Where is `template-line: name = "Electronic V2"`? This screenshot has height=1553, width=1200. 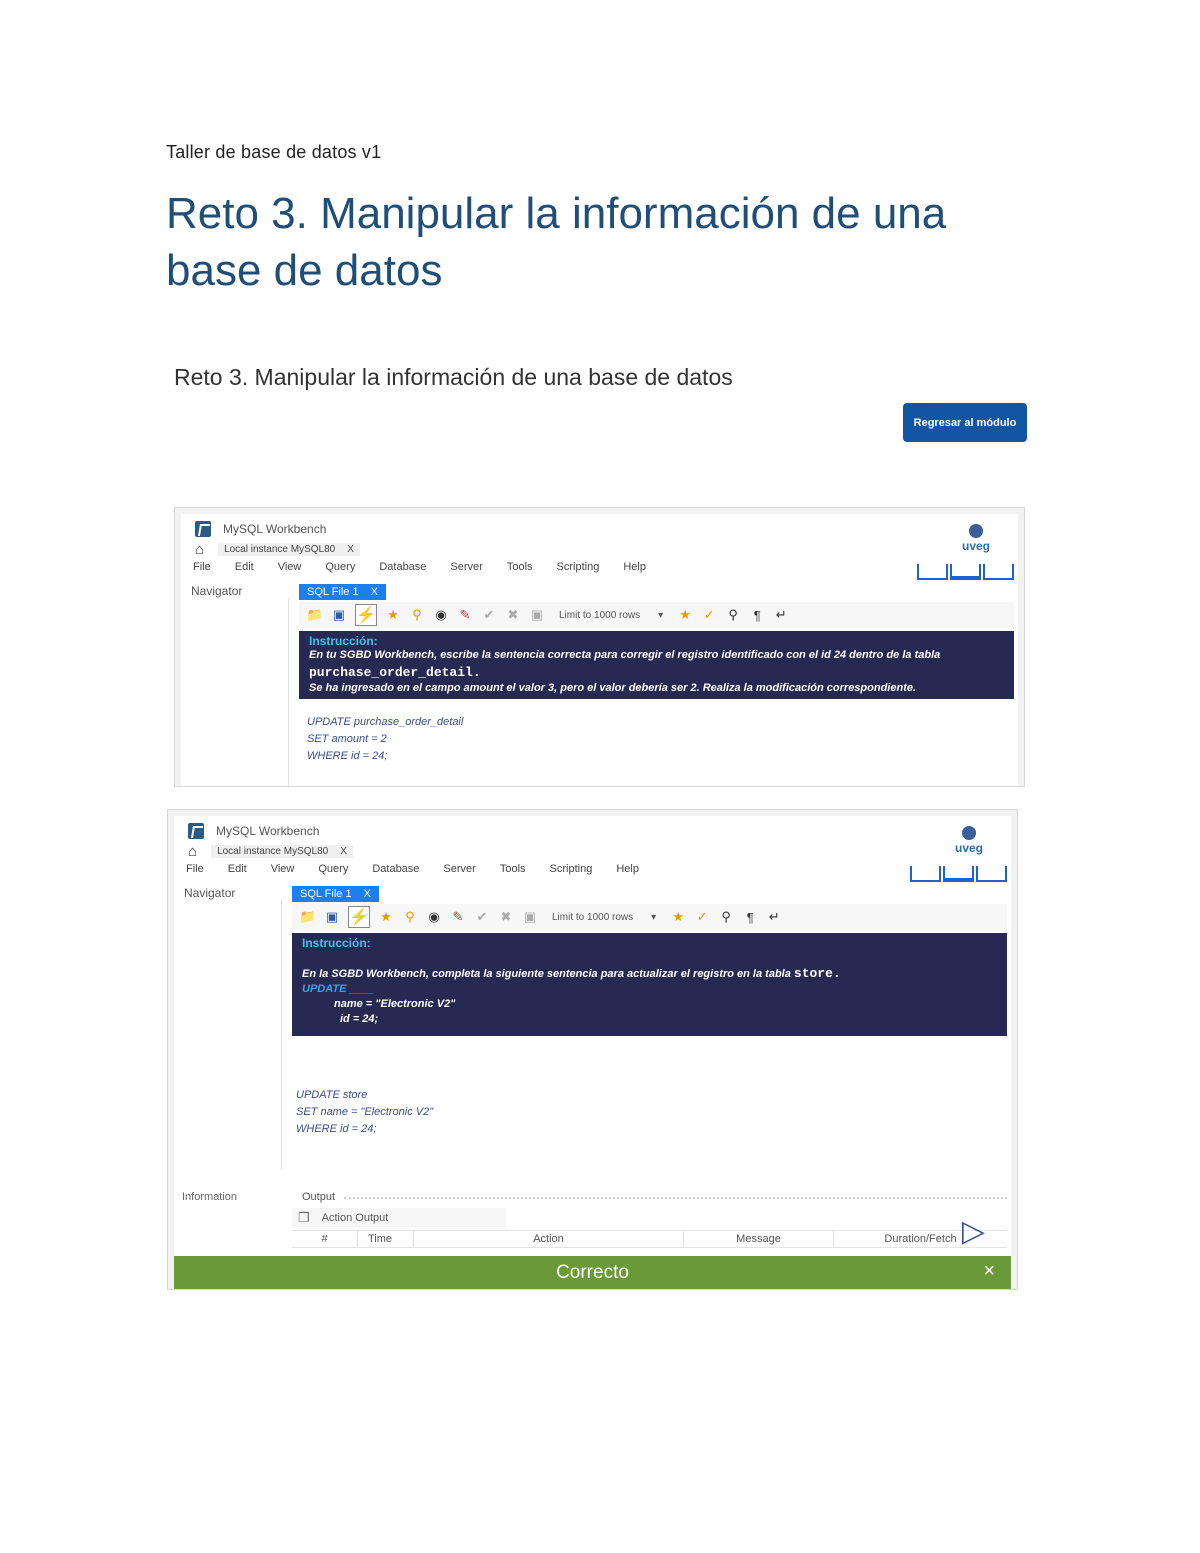
template-line: name = "Electronic V2" is located at coordinates (395, 1004).